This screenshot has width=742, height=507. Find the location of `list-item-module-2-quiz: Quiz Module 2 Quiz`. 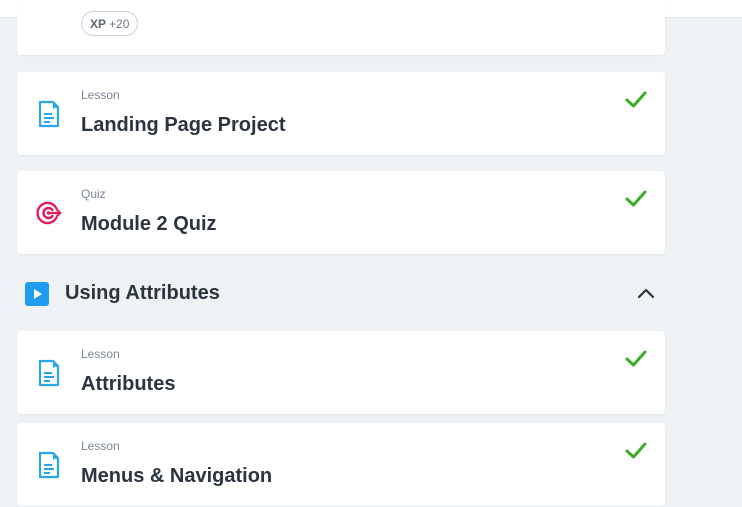

list-item-module-2-quiz: Quiz Module 2 Quiz is located at coordinates (341, 212).